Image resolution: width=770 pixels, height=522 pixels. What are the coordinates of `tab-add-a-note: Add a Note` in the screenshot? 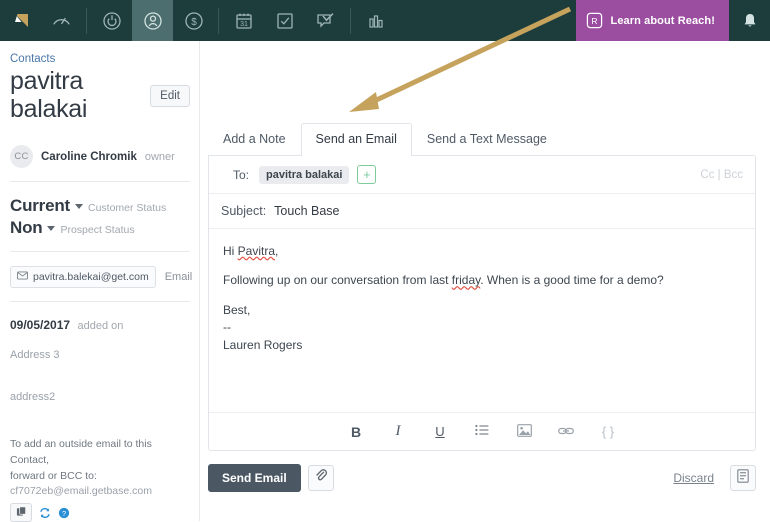 It's located at (254, 139).